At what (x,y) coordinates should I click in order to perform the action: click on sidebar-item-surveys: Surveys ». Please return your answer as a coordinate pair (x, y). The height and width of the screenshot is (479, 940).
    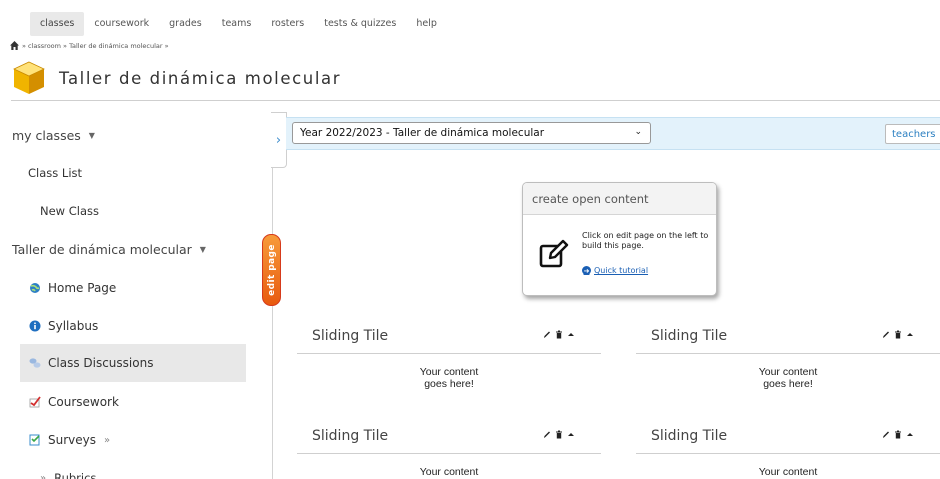
    Looking at the image, I should click on (133, 440).